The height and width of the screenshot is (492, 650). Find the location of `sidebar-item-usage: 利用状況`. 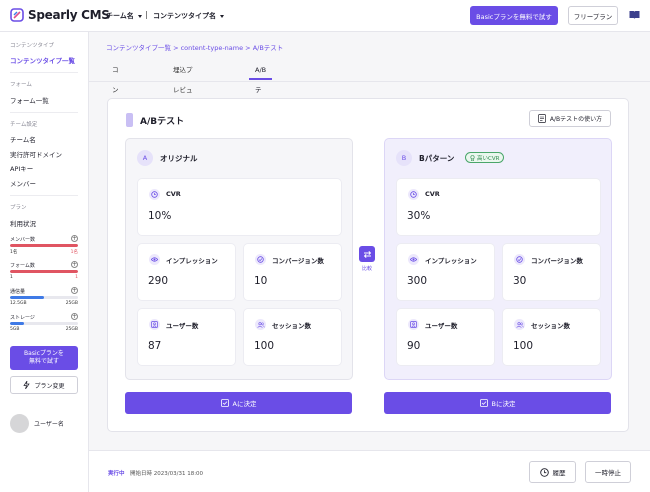

sidebar-item-usage: 利用状況 is located at coordinates (23, 223).